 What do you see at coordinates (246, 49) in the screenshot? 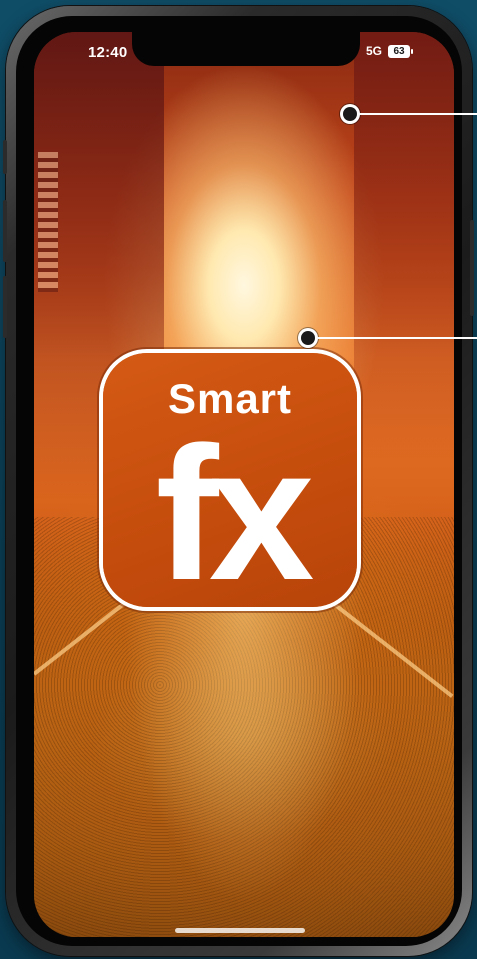
I see `camera-notch` at bounding box center [246, 49].